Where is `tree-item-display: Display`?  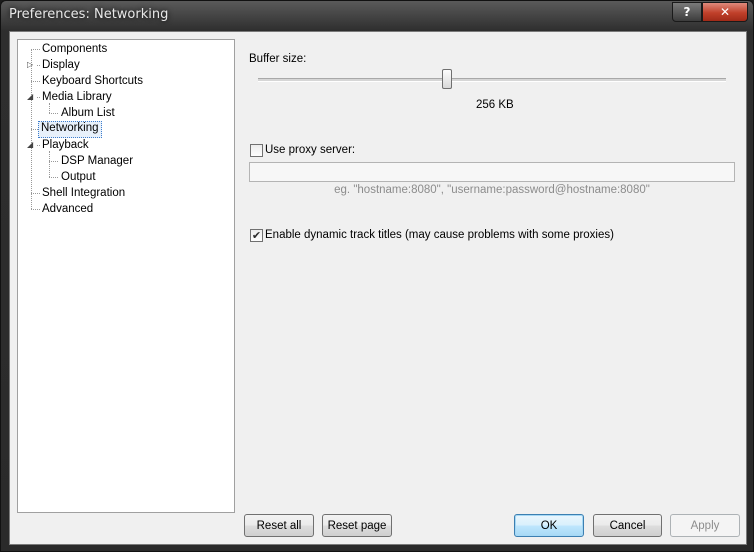
tree-item-display: Display is located at coordinates (61, 65).